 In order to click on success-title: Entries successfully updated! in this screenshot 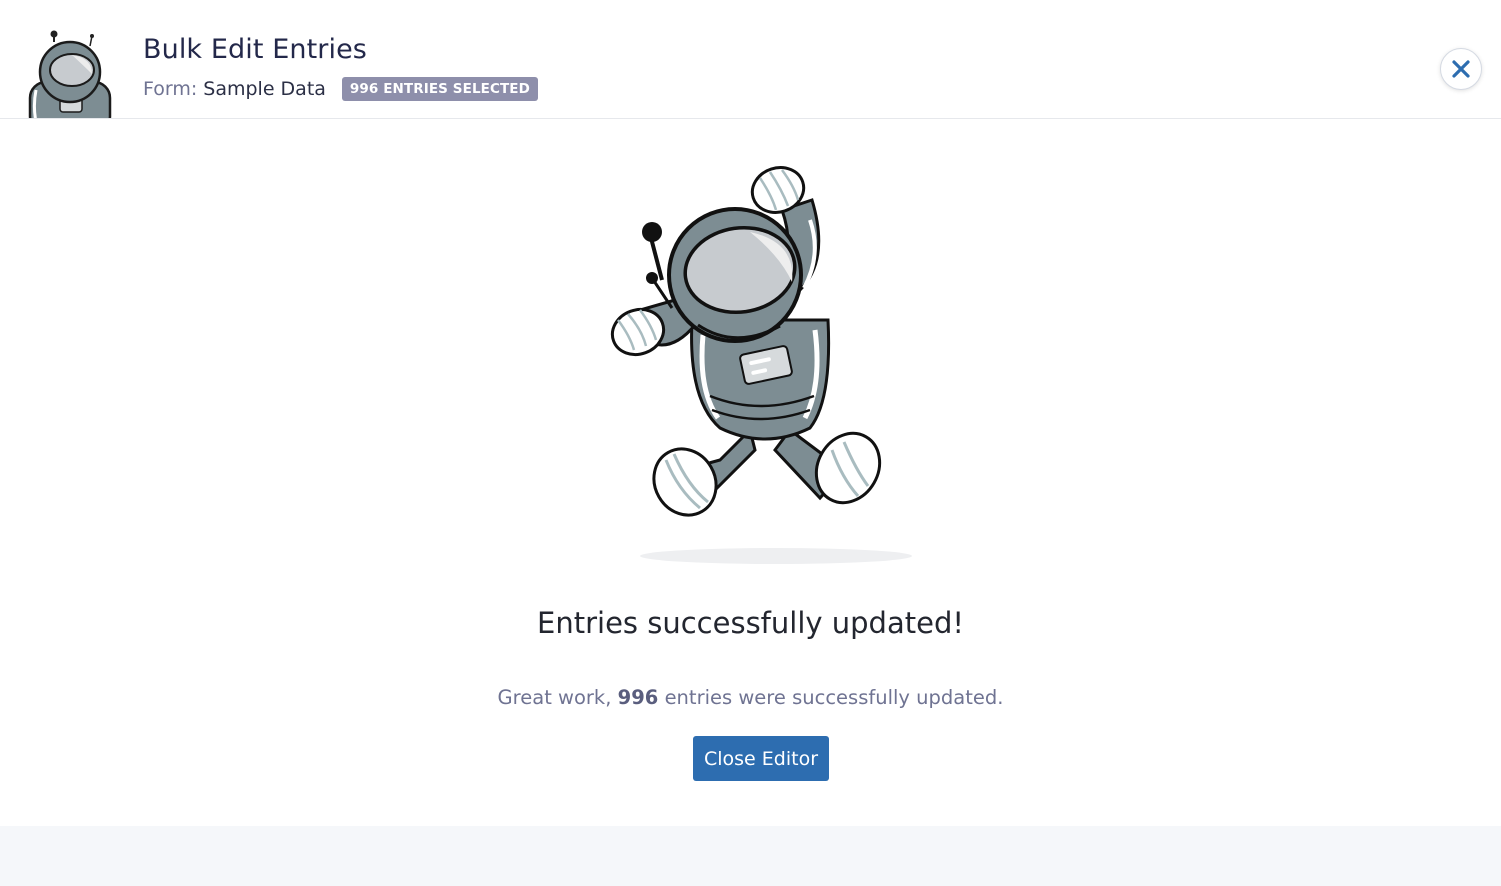, I will do `click(750, 623)`.